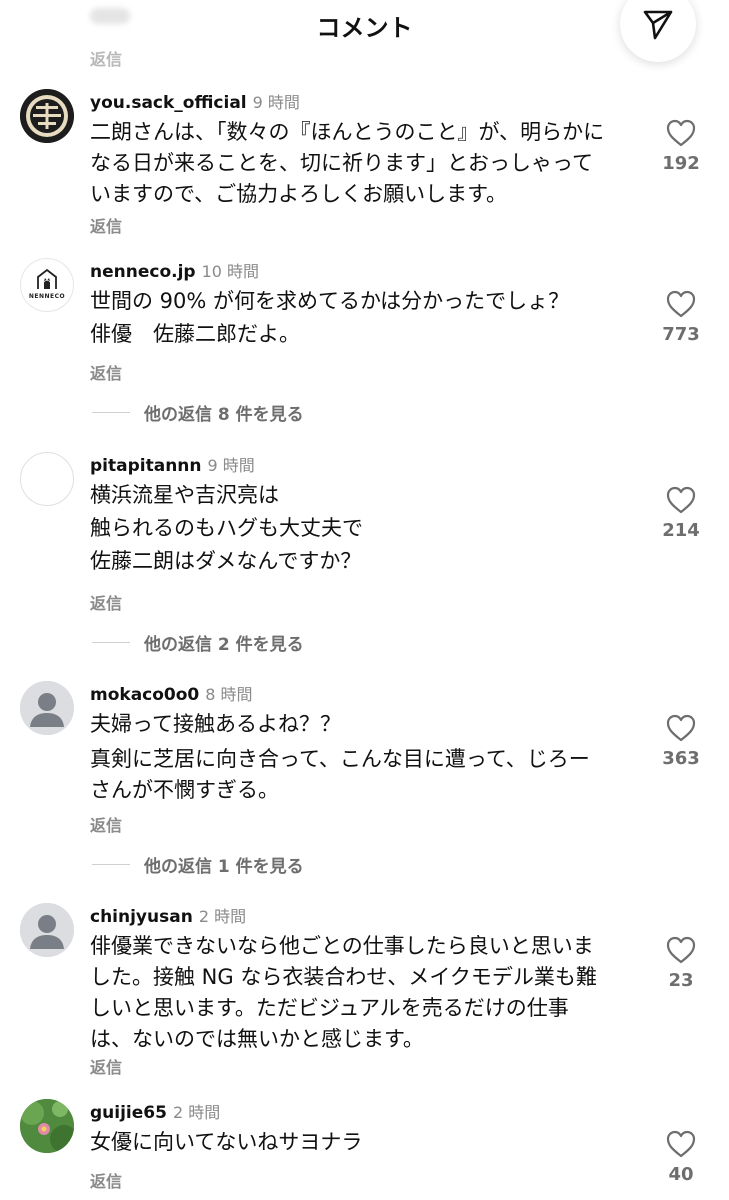 The width and height of the screenshot is (729, 1200). I want to click on comment-line: 俳優業できないなら他ごとの仕事したら良いと思いま, so click(342, 946).